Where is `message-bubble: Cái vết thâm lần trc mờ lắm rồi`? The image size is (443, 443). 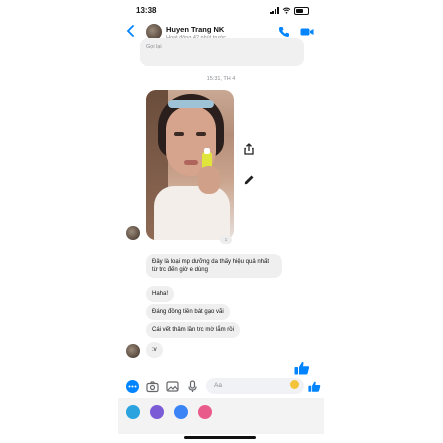
message-bubble: Cái vết thâm lần trc mờ lắm rồi is located at coordinates (193, 330).